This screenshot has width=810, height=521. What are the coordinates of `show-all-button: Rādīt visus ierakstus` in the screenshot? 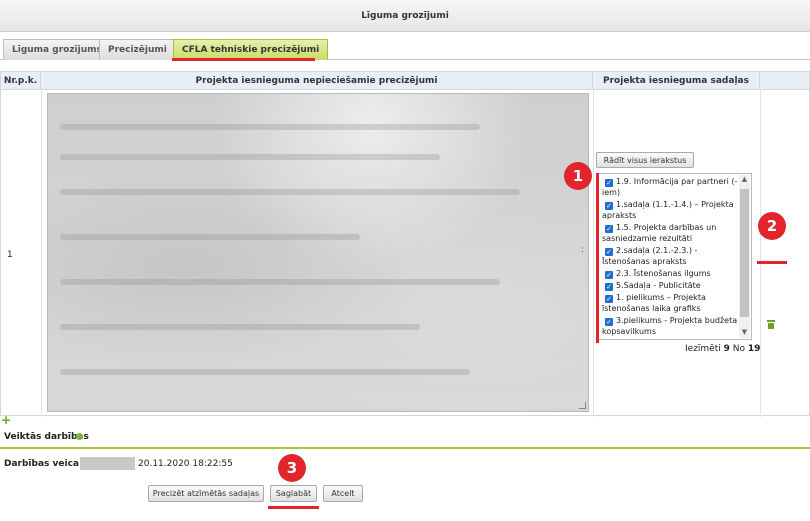 It's located at (645, 160).